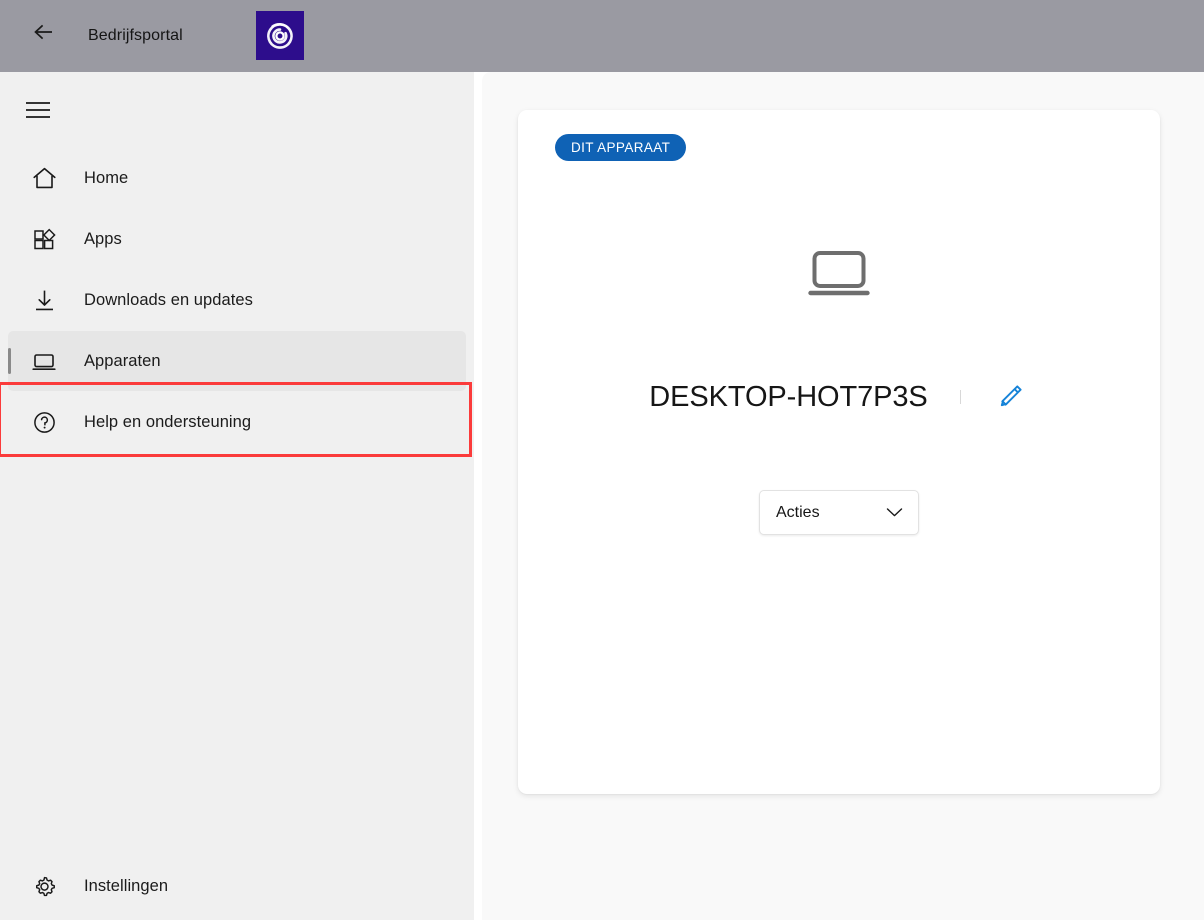 The image size is (1204, 920). What do you see at coordinates (44, 178) in the screenshot?
I see `home-icon` at bounding box center [44, 178].